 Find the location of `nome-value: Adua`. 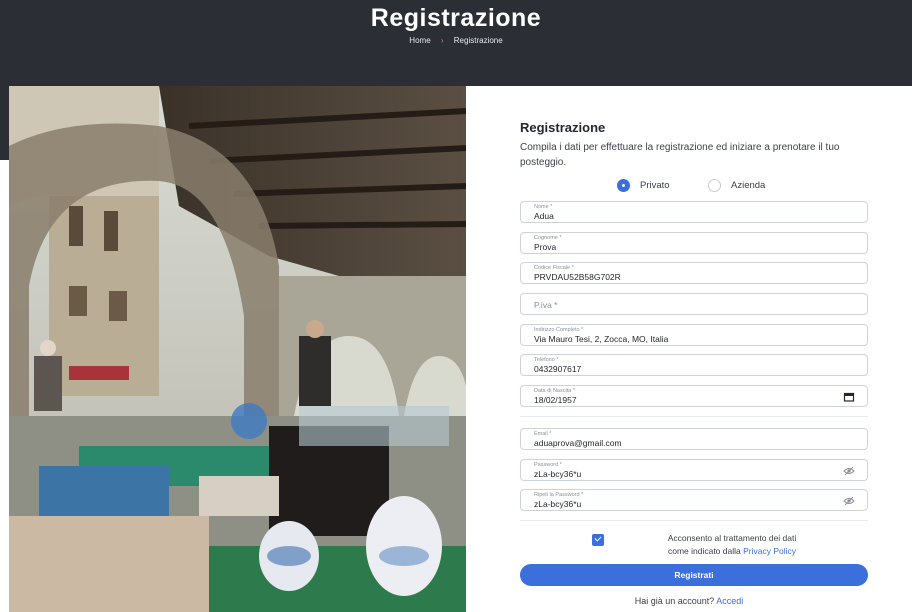

nome-value: Adua is located at coordinates (544, 216).